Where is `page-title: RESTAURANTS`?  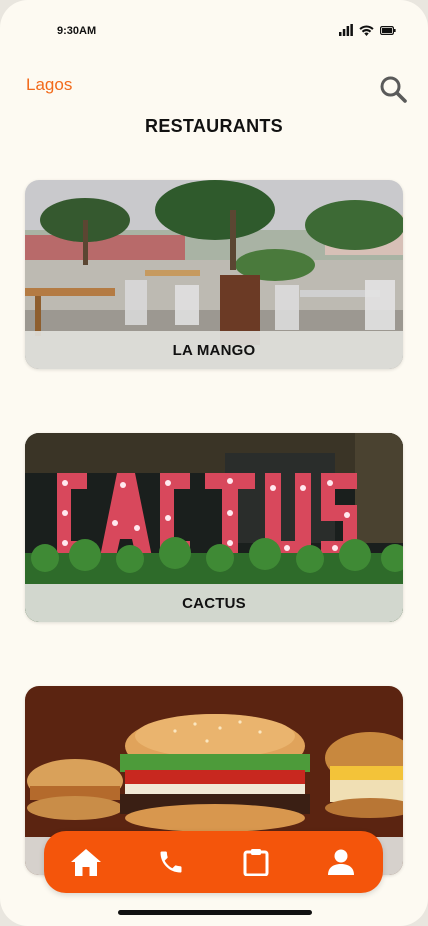 page-title: RESTAURANTS is located at coordinates (214, 126).